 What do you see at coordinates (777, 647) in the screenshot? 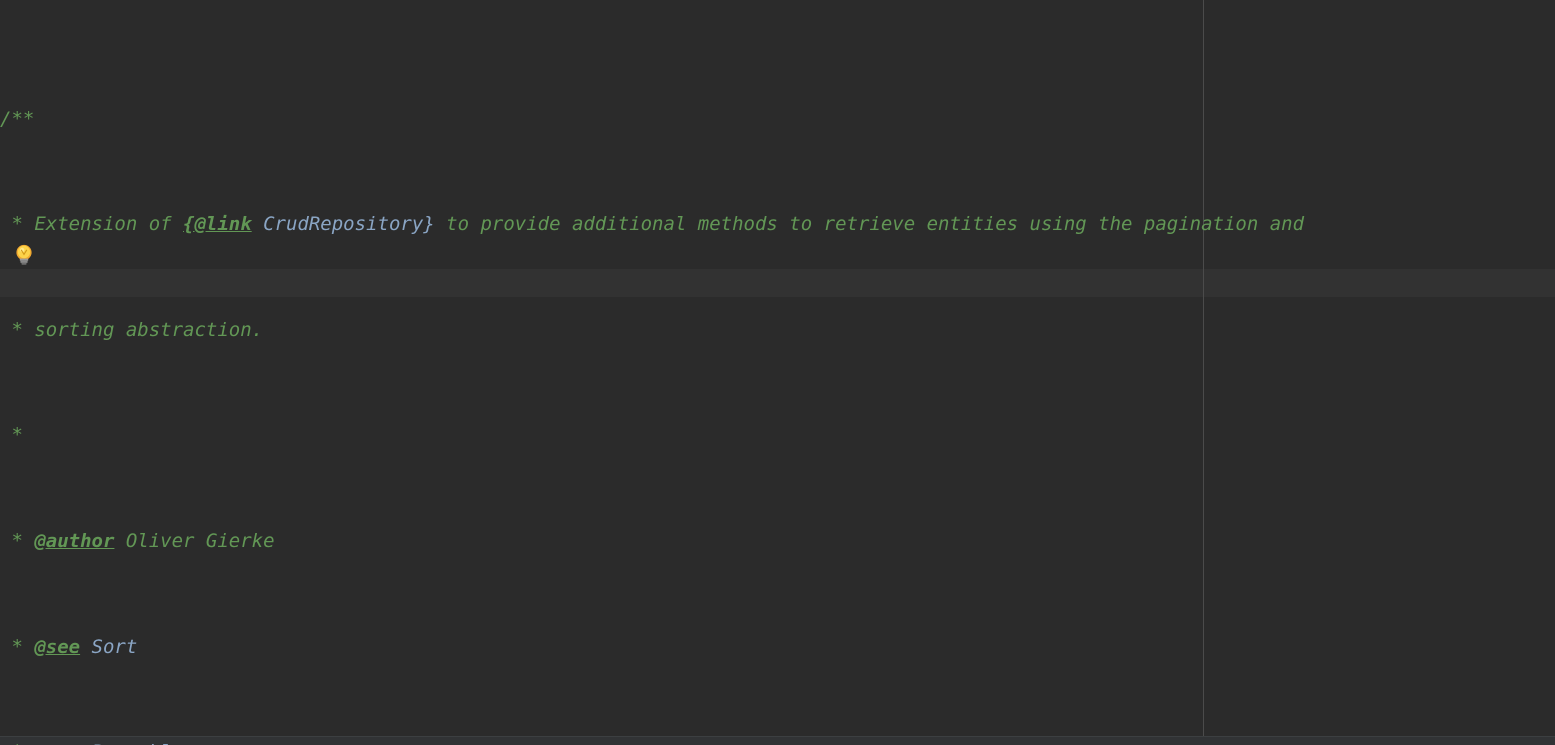
I see `code-line-javadoc-see-sort: * @see Sort` at bounding box center [777, 647].